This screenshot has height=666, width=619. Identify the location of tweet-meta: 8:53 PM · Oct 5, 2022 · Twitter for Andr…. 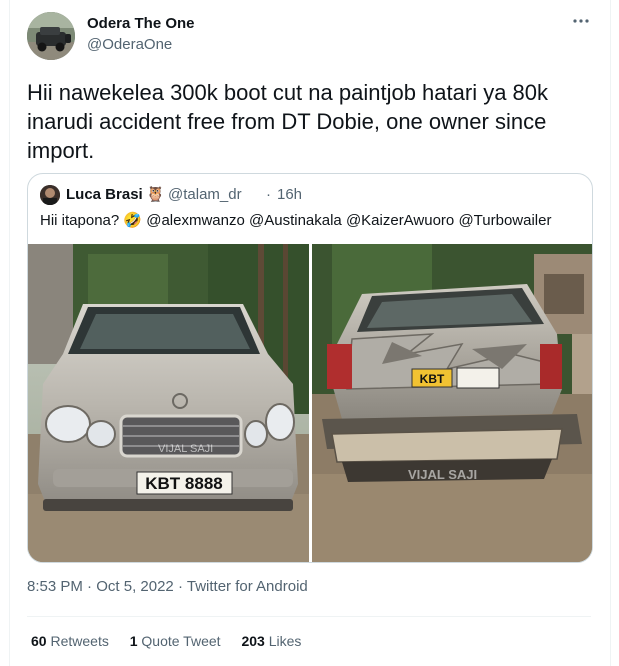
(167, 586).